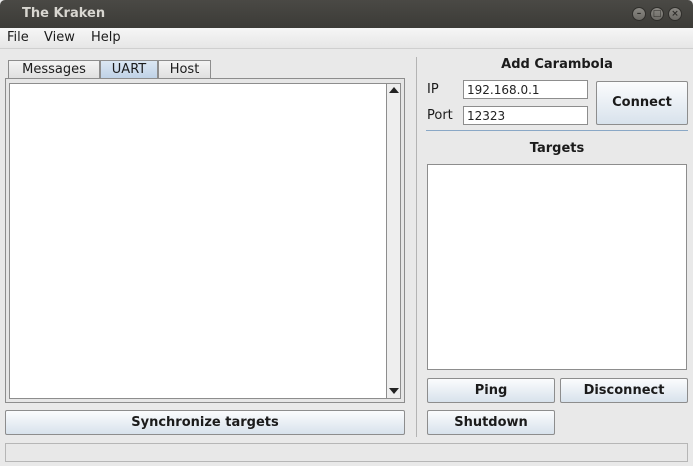 This screenshot has height=466, width=693. What do you see at coordinates (557, 64) in the screenshot?
I see `add-carambola-heading: Add Carambola` at bounding box center [557, 64].